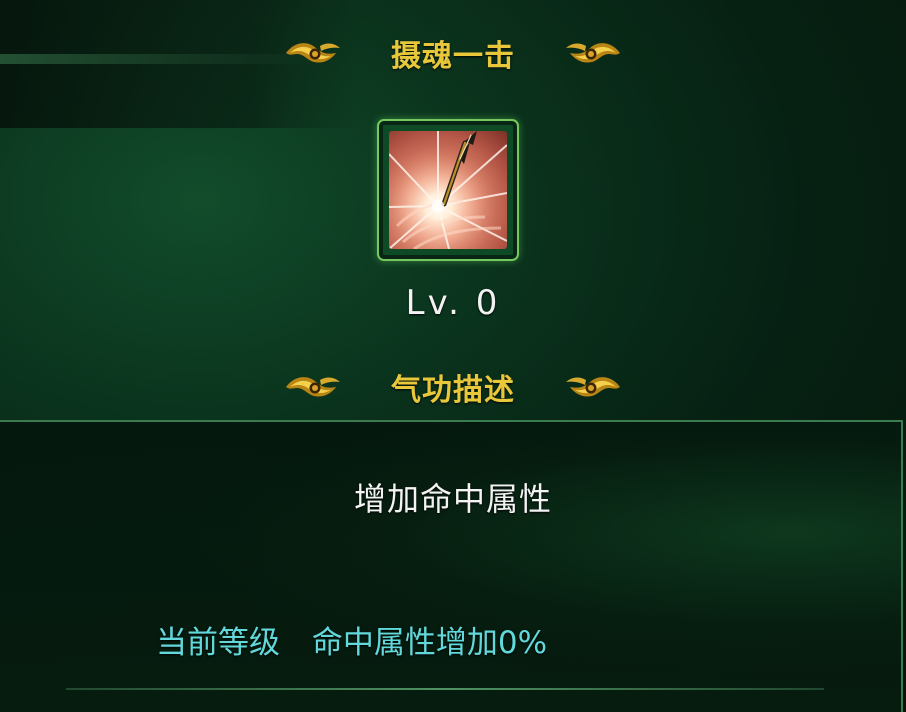  Describe the element at coordinates (452, 499) in the screenshot. I see `description-text: 增加命中属性` at that location.